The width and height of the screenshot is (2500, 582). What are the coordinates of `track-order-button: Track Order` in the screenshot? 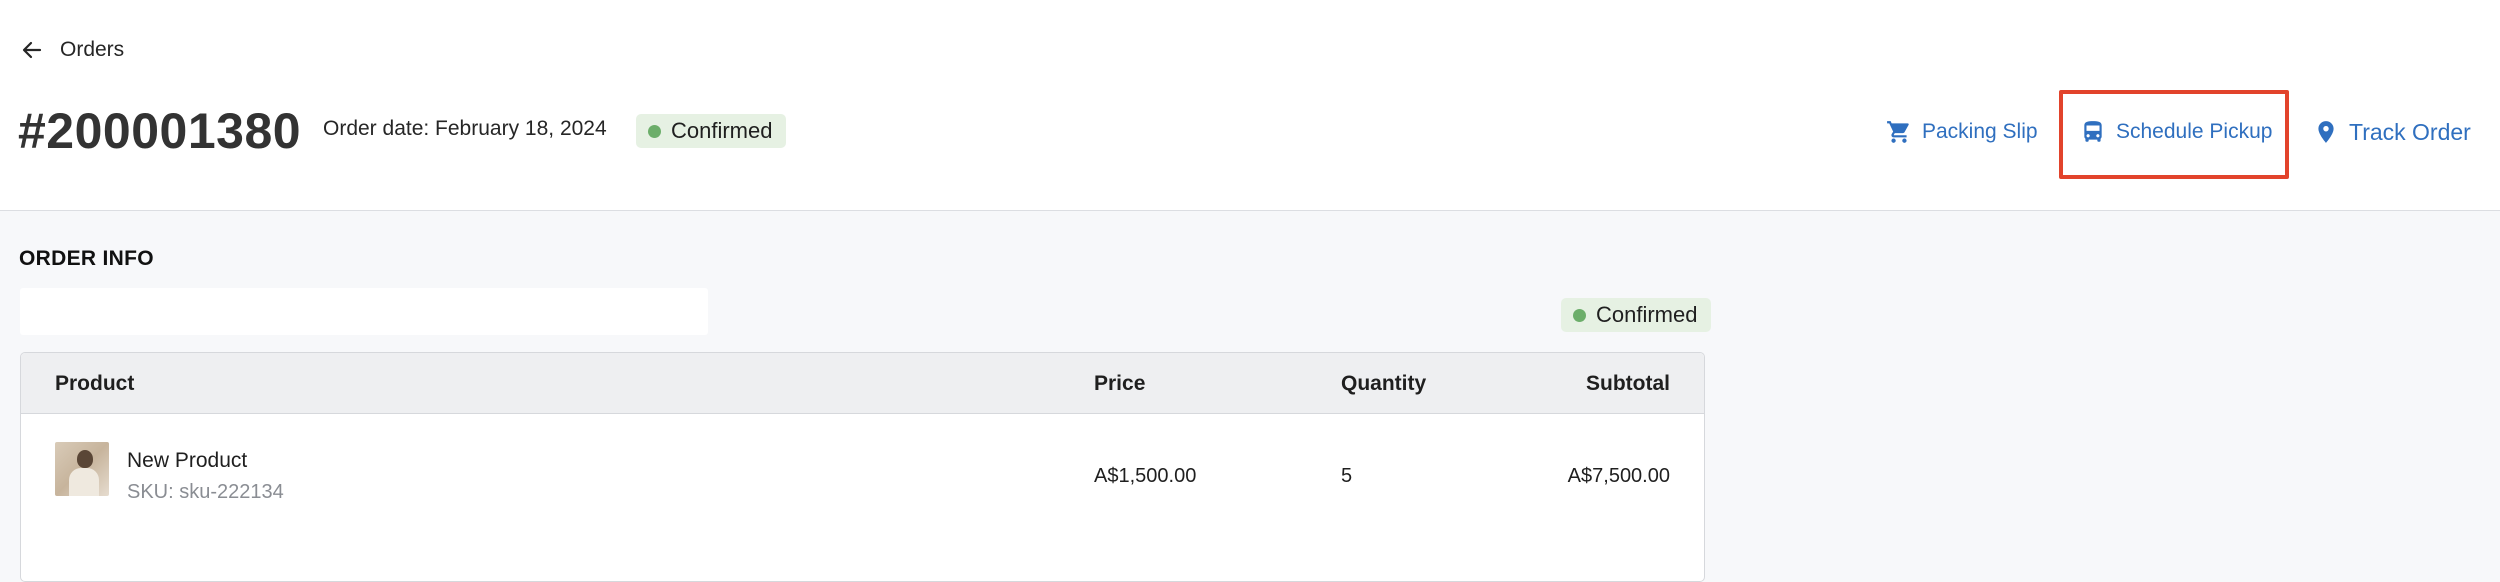 It's located at (2392, 132).